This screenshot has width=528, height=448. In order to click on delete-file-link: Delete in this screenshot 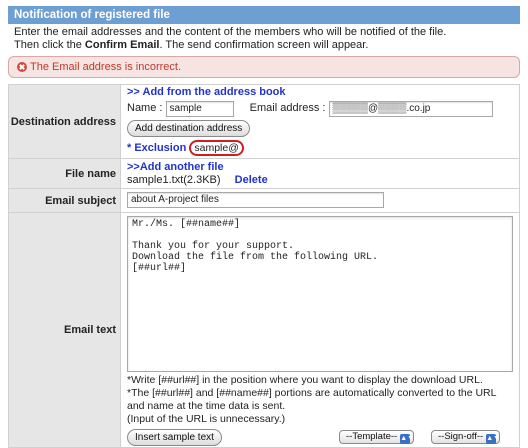, I will do `click(251, 180)`.